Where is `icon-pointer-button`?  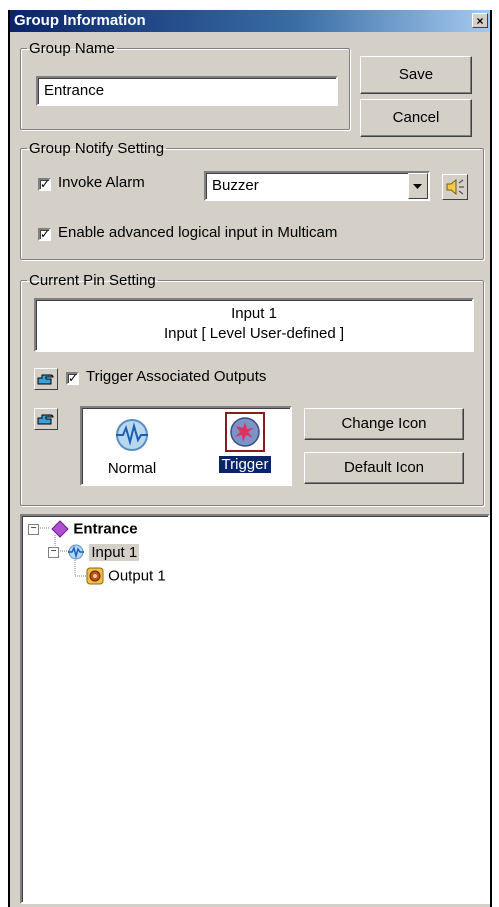
icon-pointer-button is located at coordinates (46, 419).